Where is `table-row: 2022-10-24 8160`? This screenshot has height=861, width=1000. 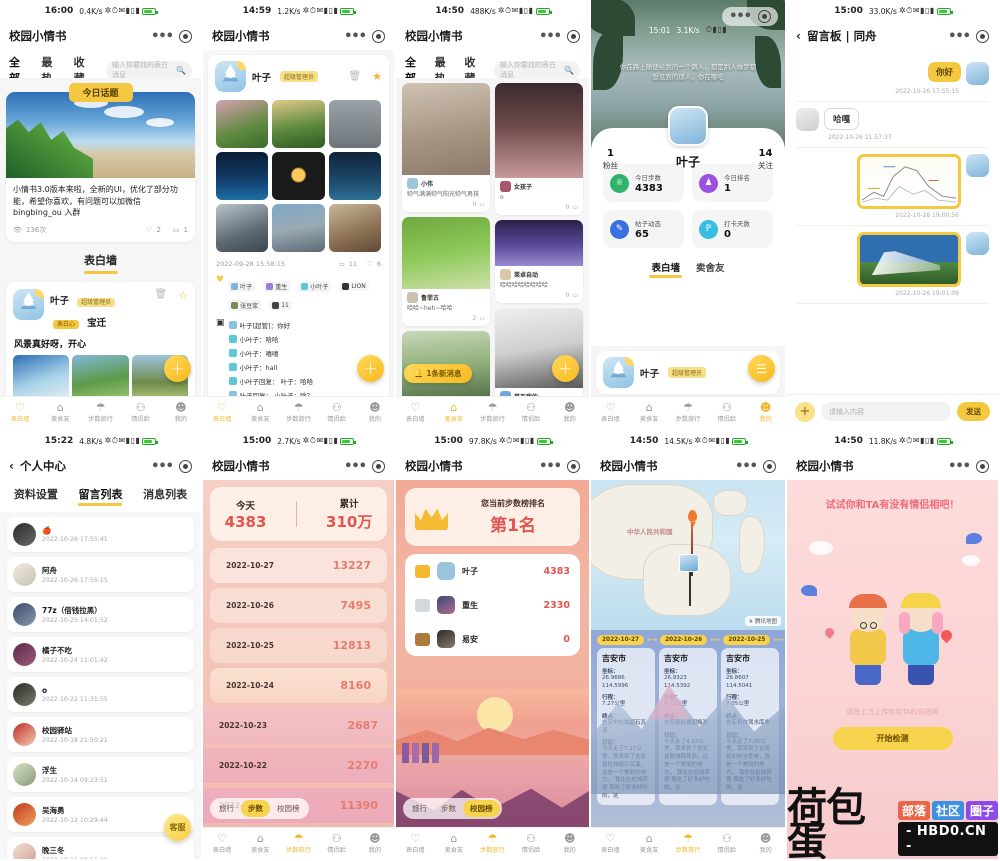 table-row: 2022-10-24 8160 is located at coordinates (298, 685).